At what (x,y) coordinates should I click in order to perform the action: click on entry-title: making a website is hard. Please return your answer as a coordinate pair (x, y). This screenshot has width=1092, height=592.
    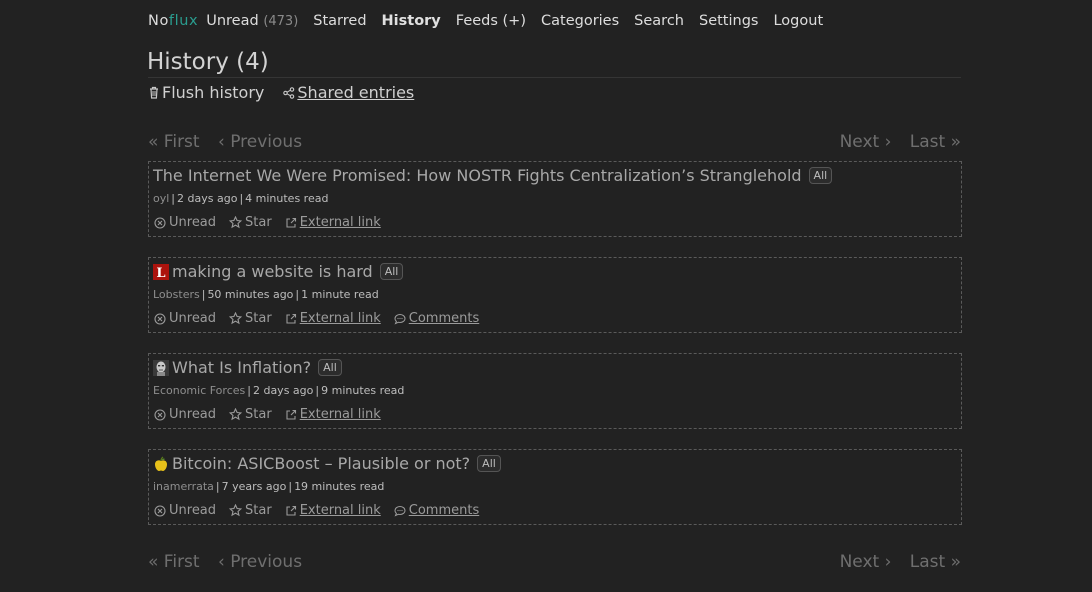
    Looking at the image, I should click on (272, 271).